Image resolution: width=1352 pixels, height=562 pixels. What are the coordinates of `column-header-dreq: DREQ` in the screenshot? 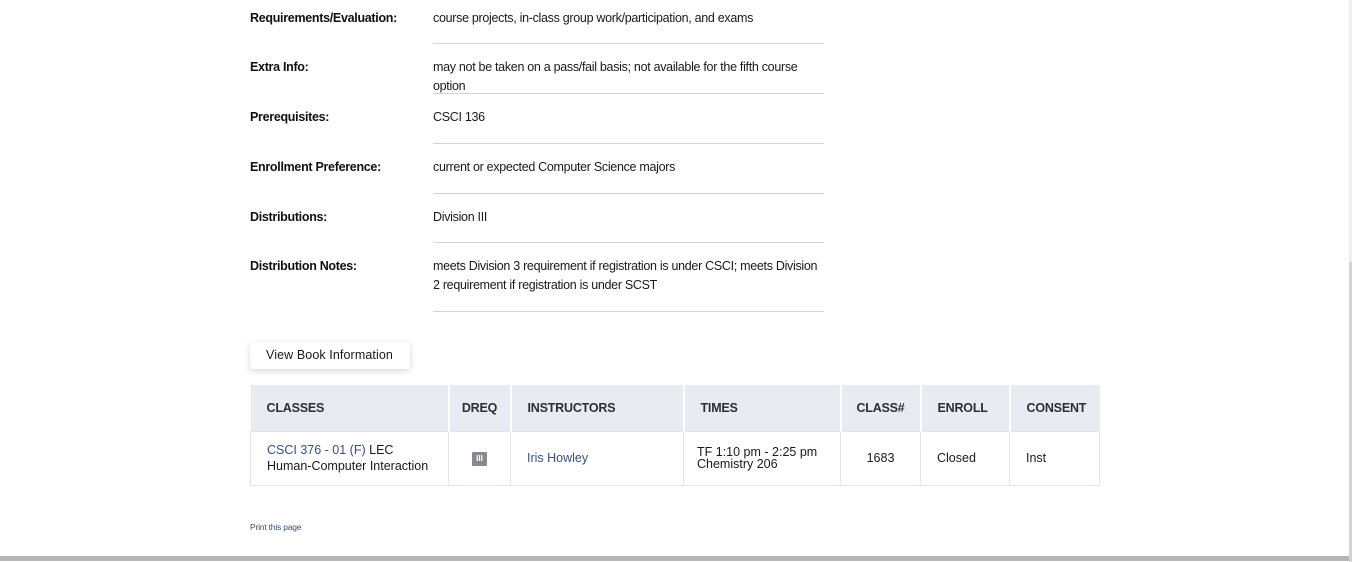 It's located at (480, 408).